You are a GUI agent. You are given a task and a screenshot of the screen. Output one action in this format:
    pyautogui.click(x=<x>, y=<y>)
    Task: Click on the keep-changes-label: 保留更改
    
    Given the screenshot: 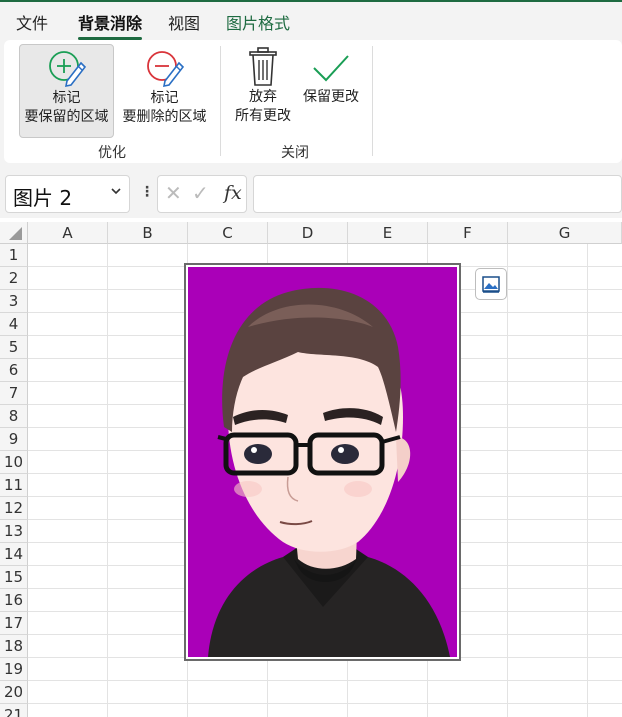 What is the action you would take?
    pyautogui.click(x=331, y=97)
    